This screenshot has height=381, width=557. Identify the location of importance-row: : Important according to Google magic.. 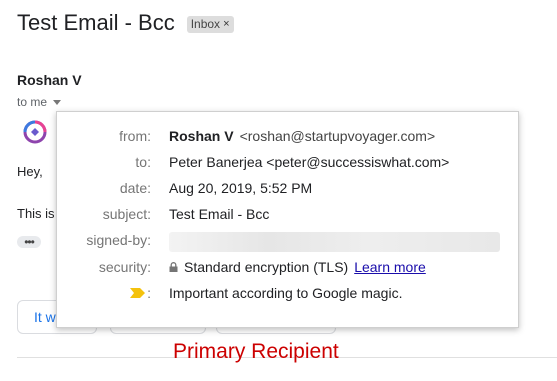
(287, 295).